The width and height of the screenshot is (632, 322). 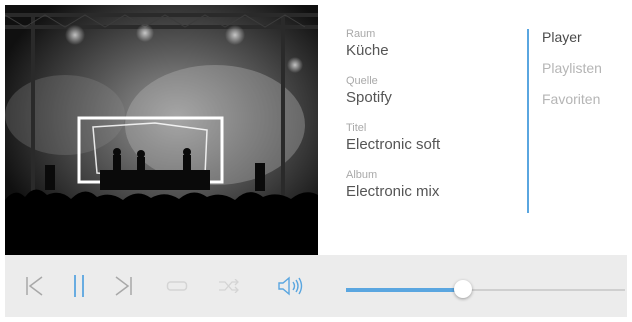 I want to click on title-label: Titel, so click(x=356, y=128).